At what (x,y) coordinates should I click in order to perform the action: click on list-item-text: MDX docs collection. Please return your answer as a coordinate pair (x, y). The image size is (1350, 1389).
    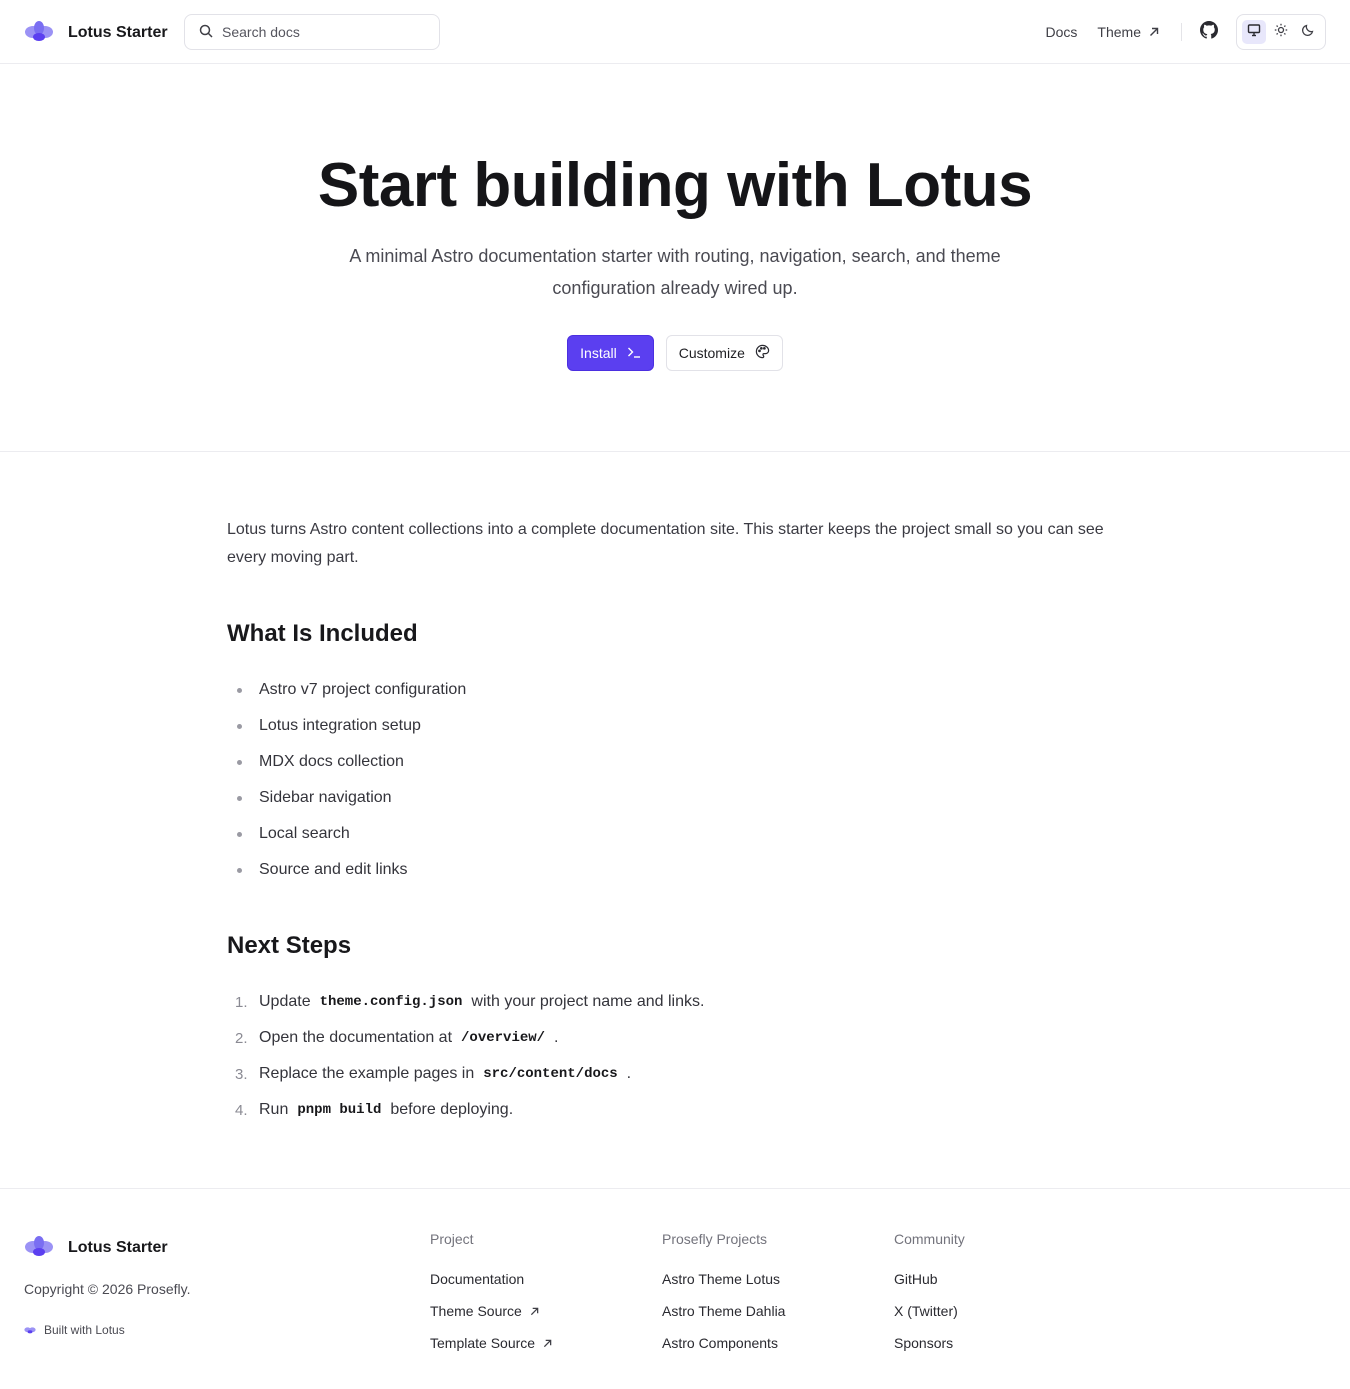
    Looking at the image, I should click on (331, 761).